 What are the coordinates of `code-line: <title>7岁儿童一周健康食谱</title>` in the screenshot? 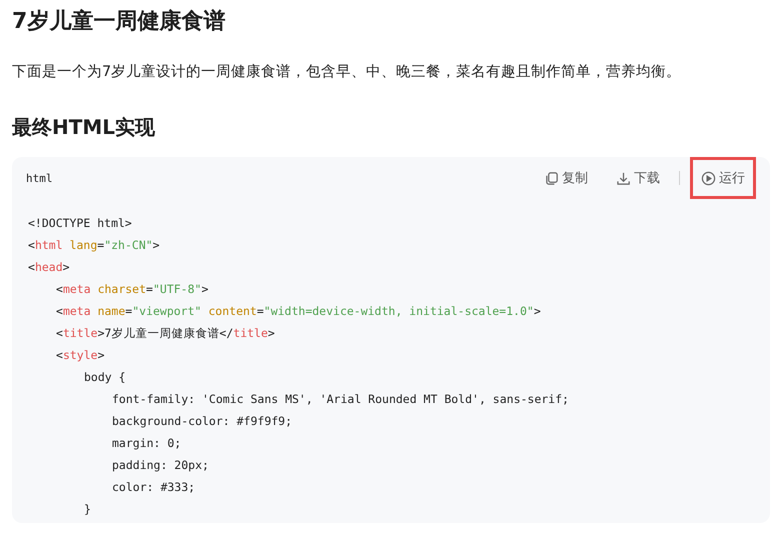 It's located at (165, 333).